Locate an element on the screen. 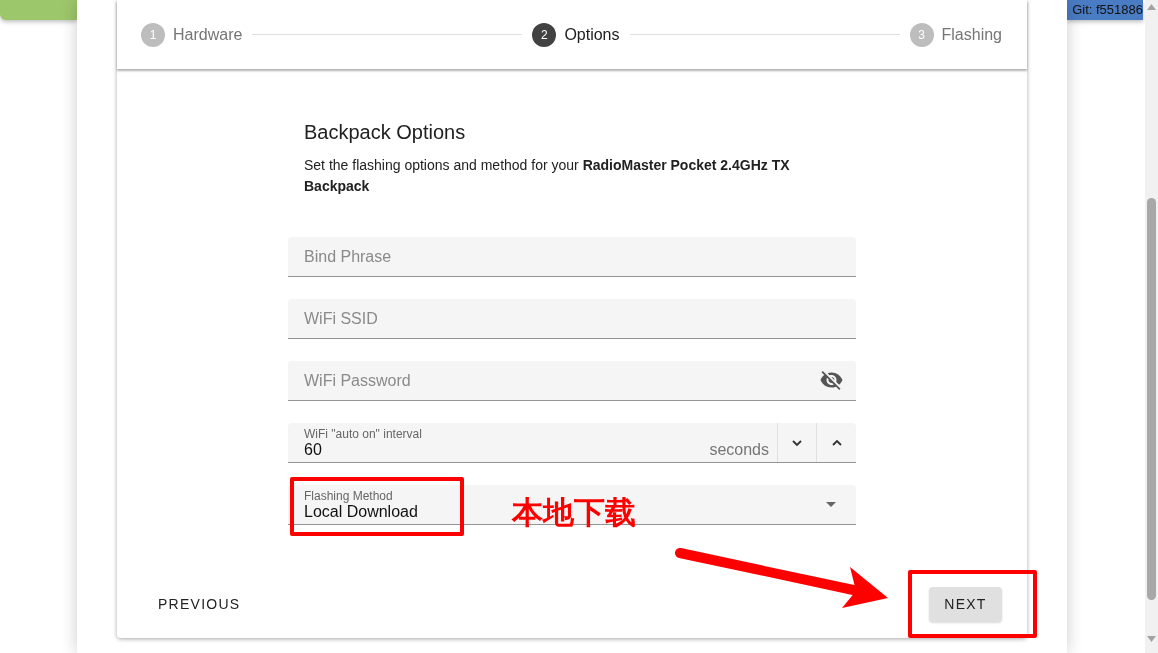 The width and height of the screenshot is (1158, 653). chevron-down-icon is located at coordinates (797, 442).